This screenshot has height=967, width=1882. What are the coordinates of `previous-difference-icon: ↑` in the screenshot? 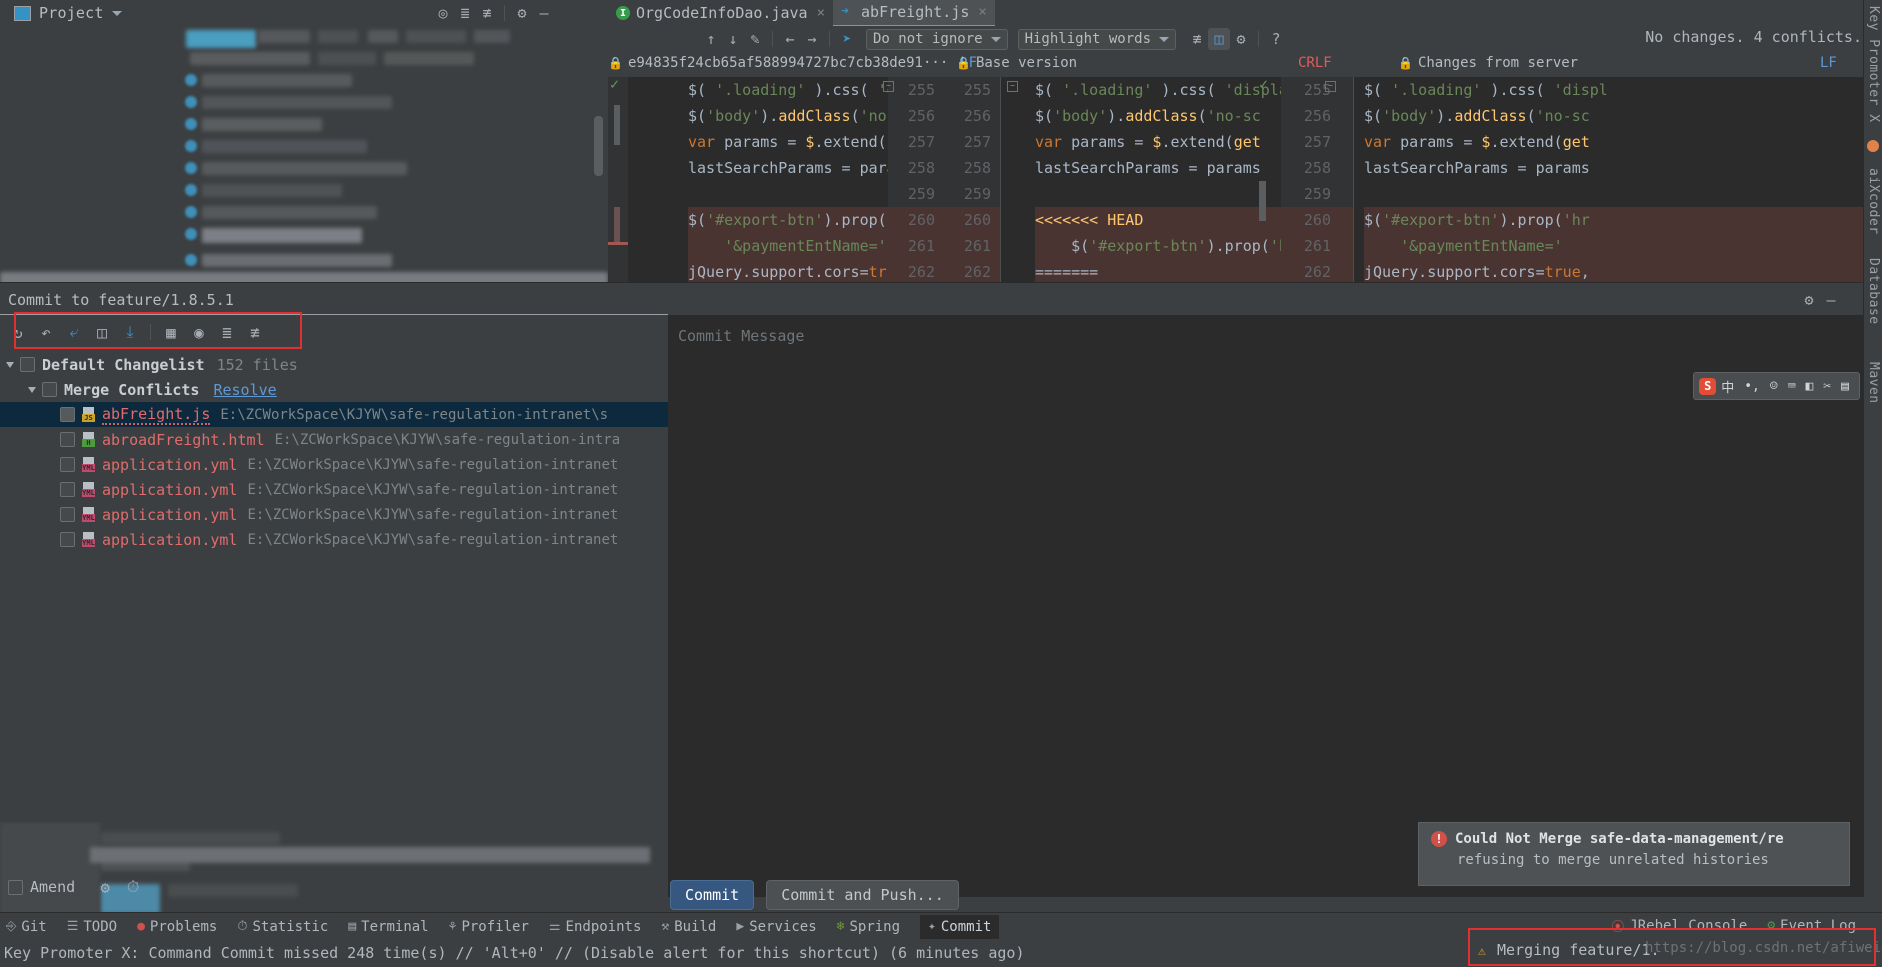 It's located at (711, 39).